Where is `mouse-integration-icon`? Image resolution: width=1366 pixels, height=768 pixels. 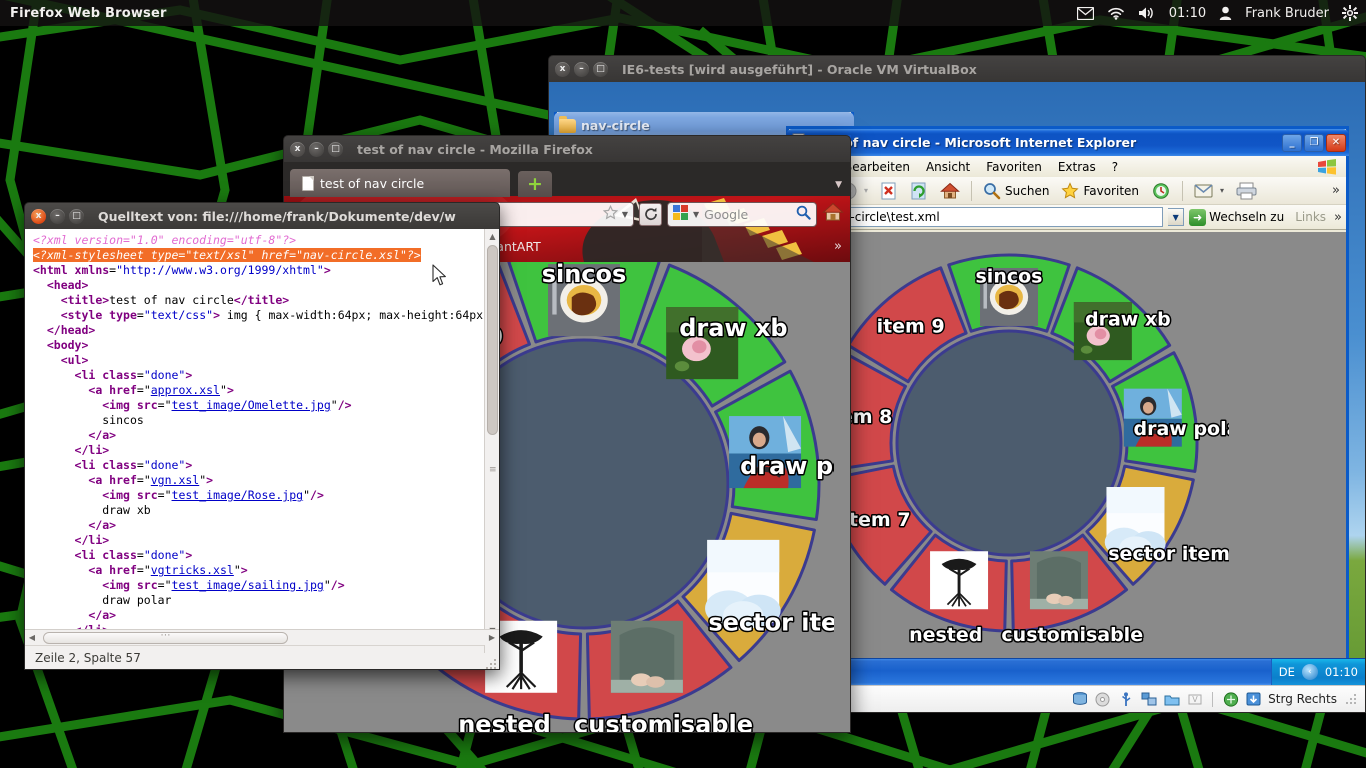 mouse-integration-icon is located at coordinates (1230, 699).